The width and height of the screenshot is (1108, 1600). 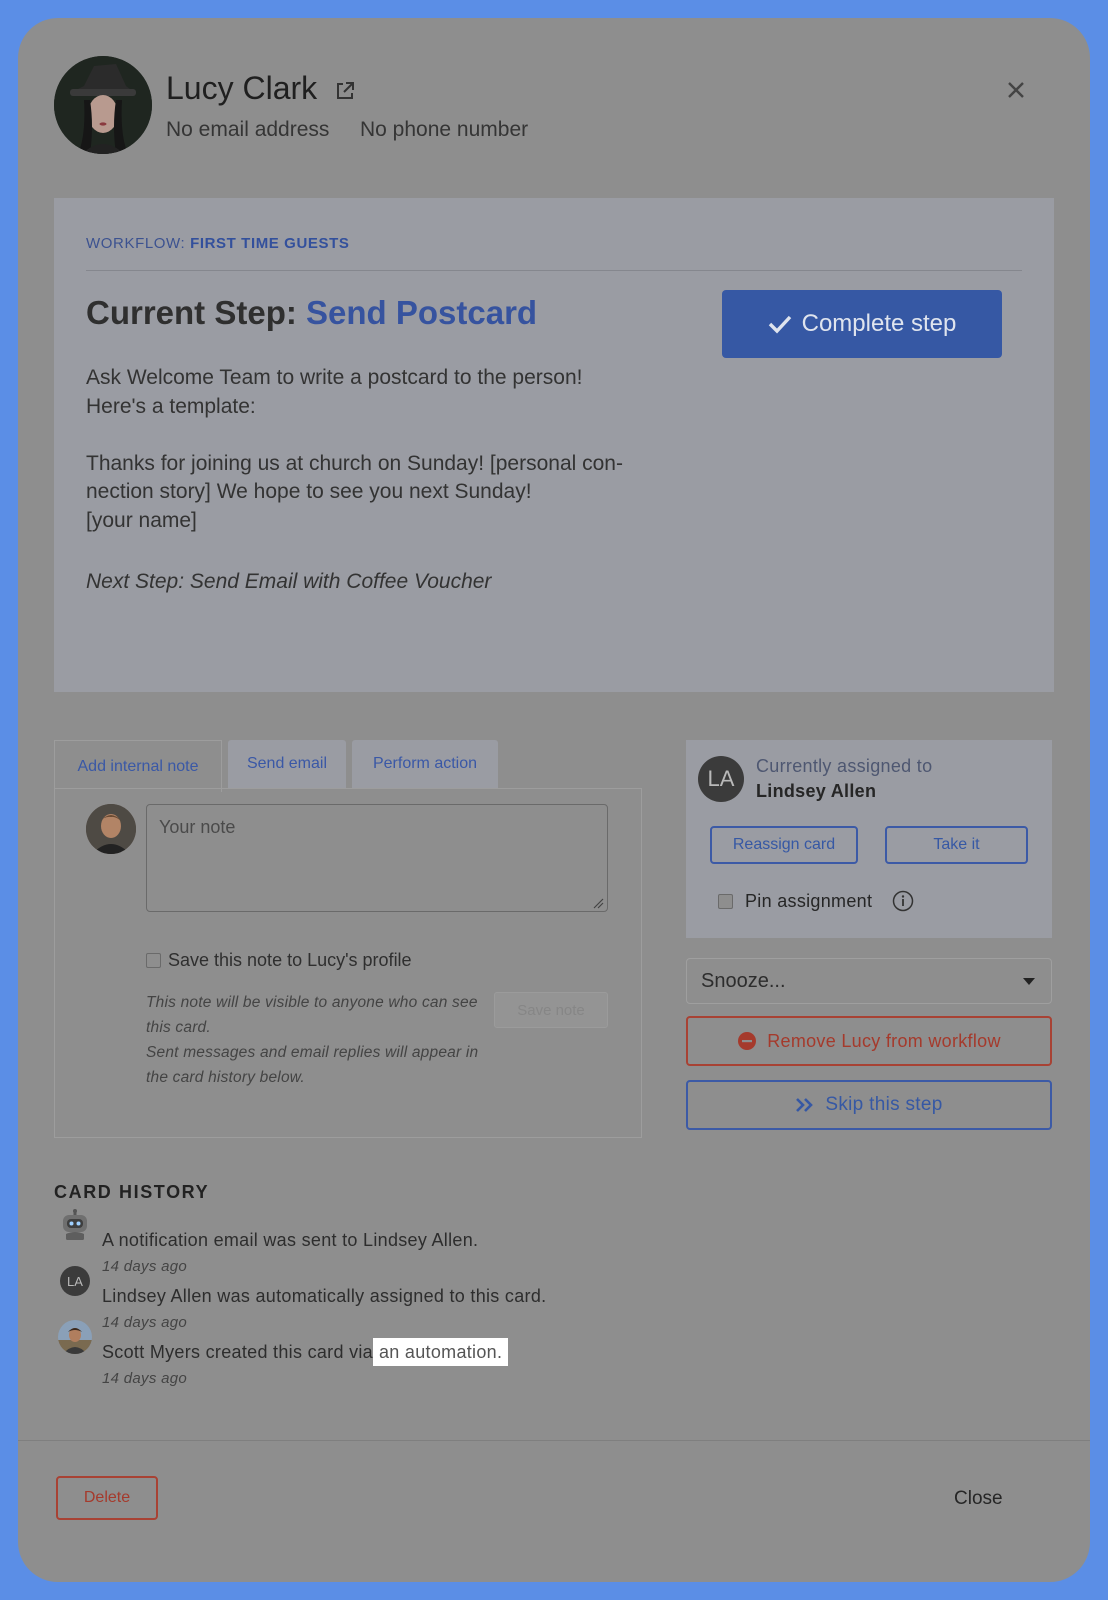 What do you see at coordinates (598, 902) in the screenshot?
I see `resize-grip-icon` at bounding box center [598, 902].